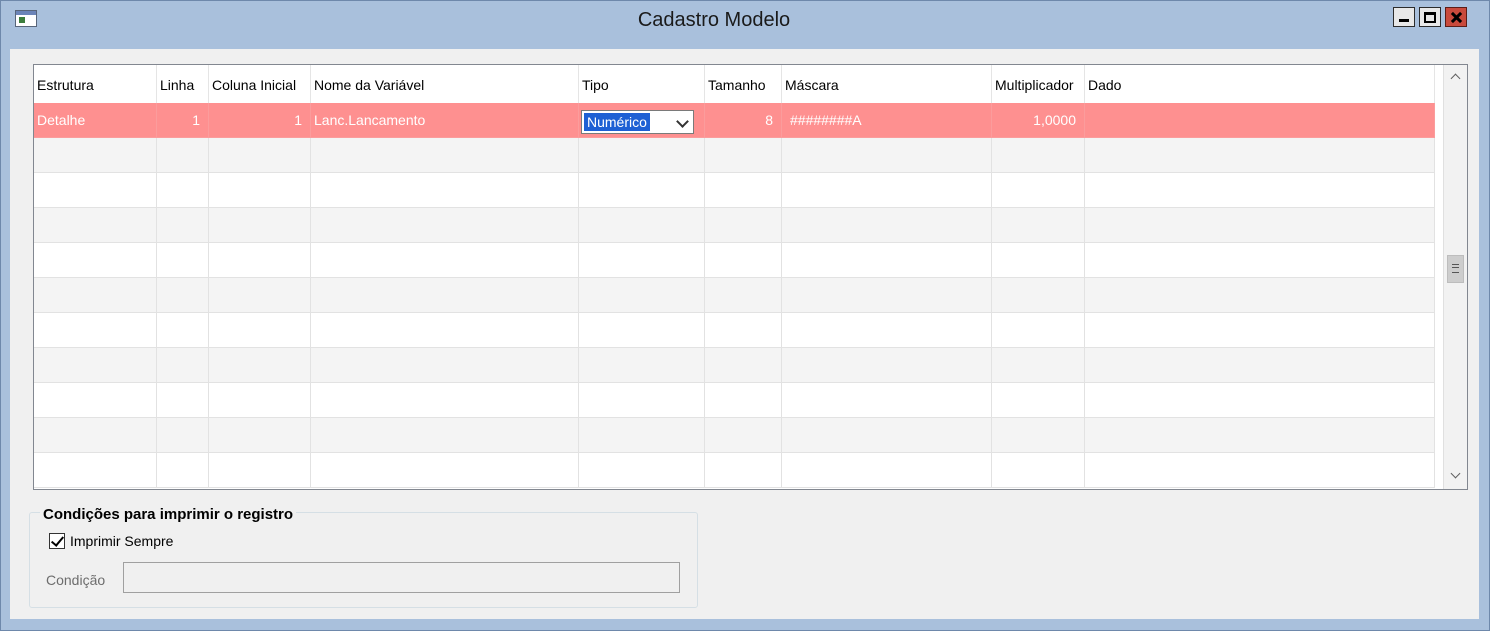  Describe the element at coordinates (1430, 17) in the screenshot. I see `maximize-button` at that location.